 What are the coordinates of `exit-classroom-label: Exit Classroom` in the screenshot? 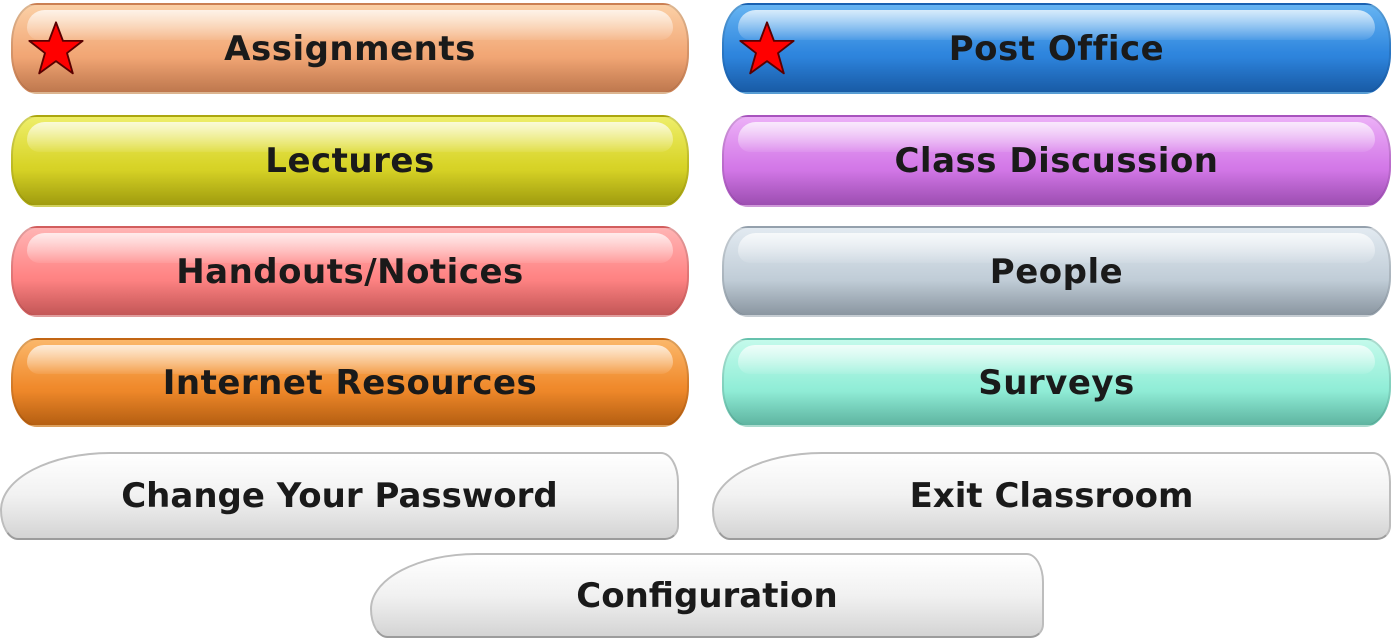 It's located at (1051, 496).